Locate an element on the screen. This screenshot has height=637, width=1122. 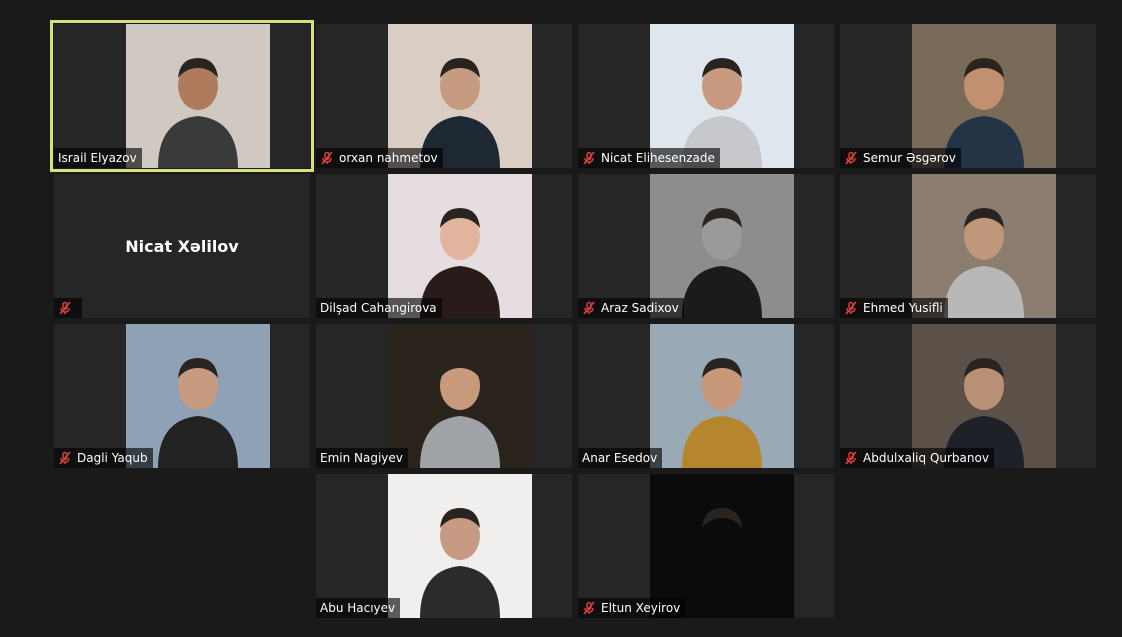
participant-name-tag: Dagli Yaqub is located at coordinates (103, 458).